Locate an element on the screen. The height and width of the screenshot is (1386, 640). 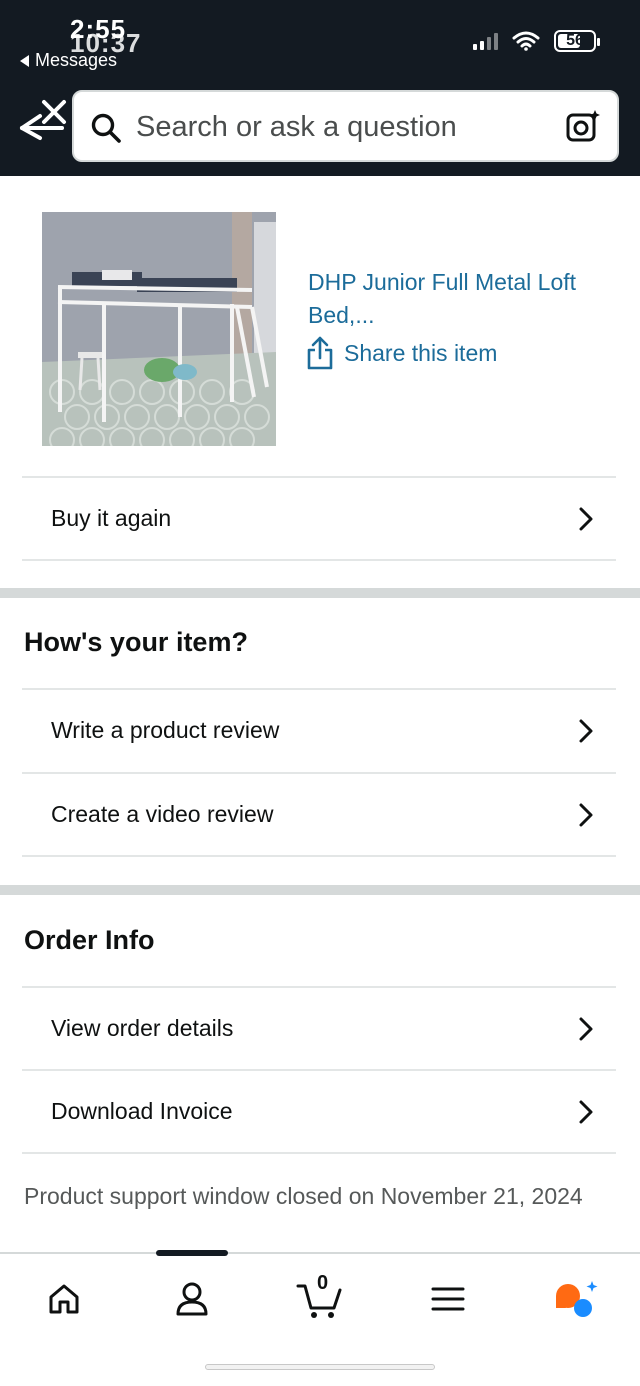
wifi-icon is located at coordinates (526, 41).